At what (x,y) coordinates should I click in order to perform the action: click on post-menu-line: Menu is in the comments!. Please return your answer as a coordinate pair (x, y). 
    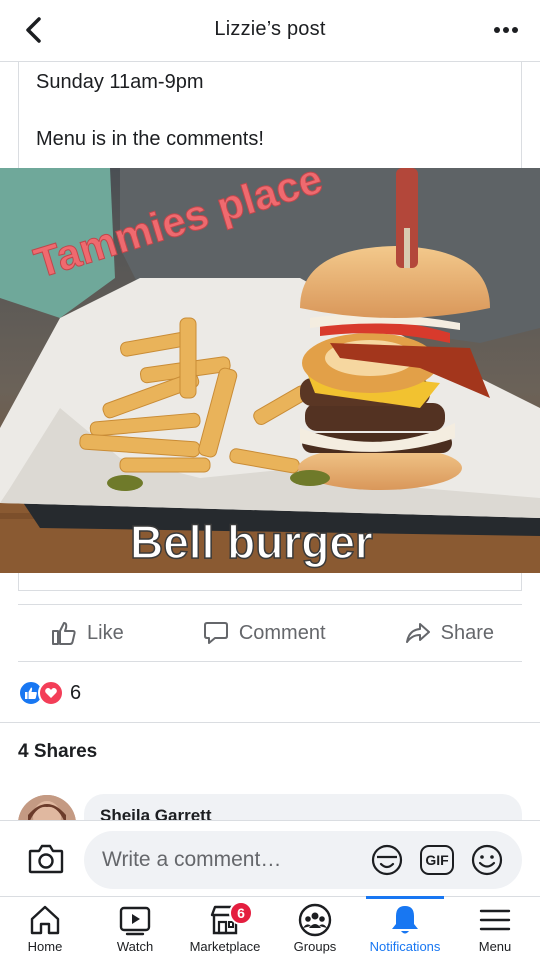
    Looking at the image, I should click on (150, 139).